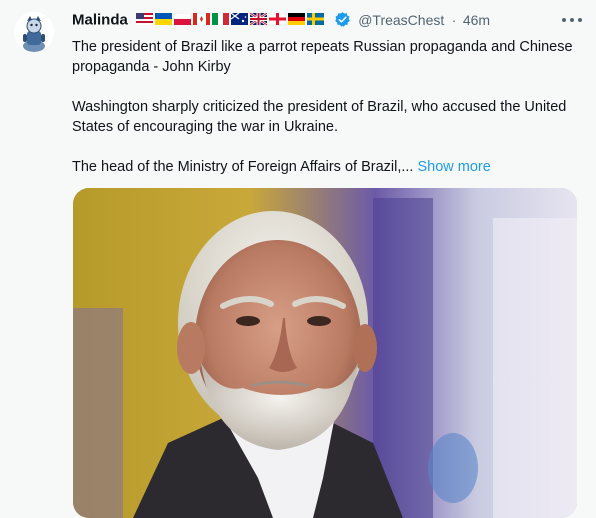  I want to click on italy-flag-icon, so click(221, 19).